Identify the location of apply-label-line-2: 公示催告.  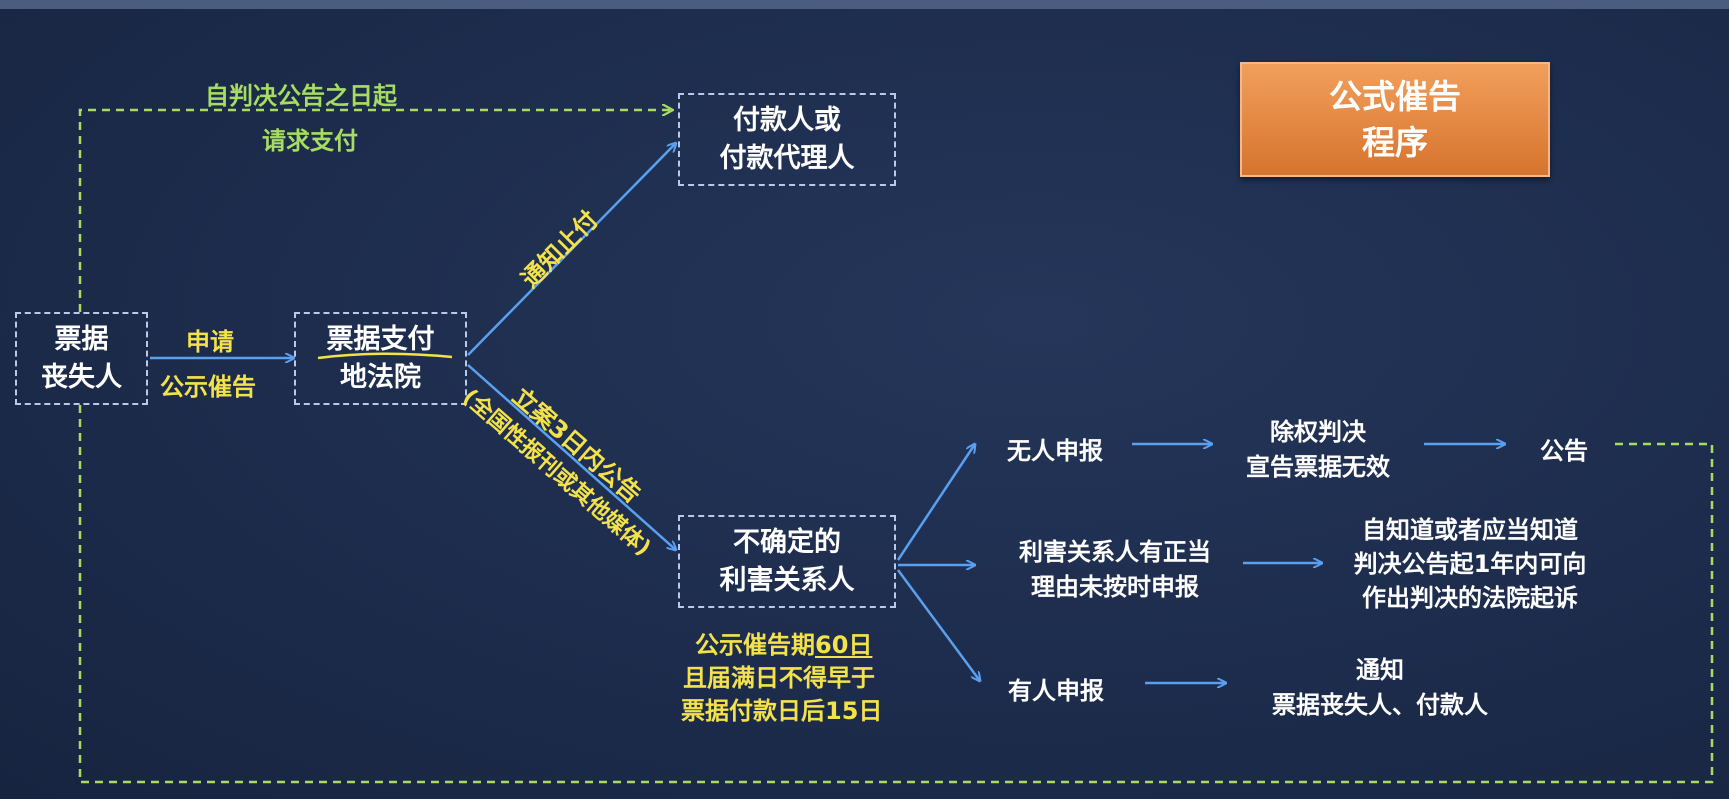
(208, 387).